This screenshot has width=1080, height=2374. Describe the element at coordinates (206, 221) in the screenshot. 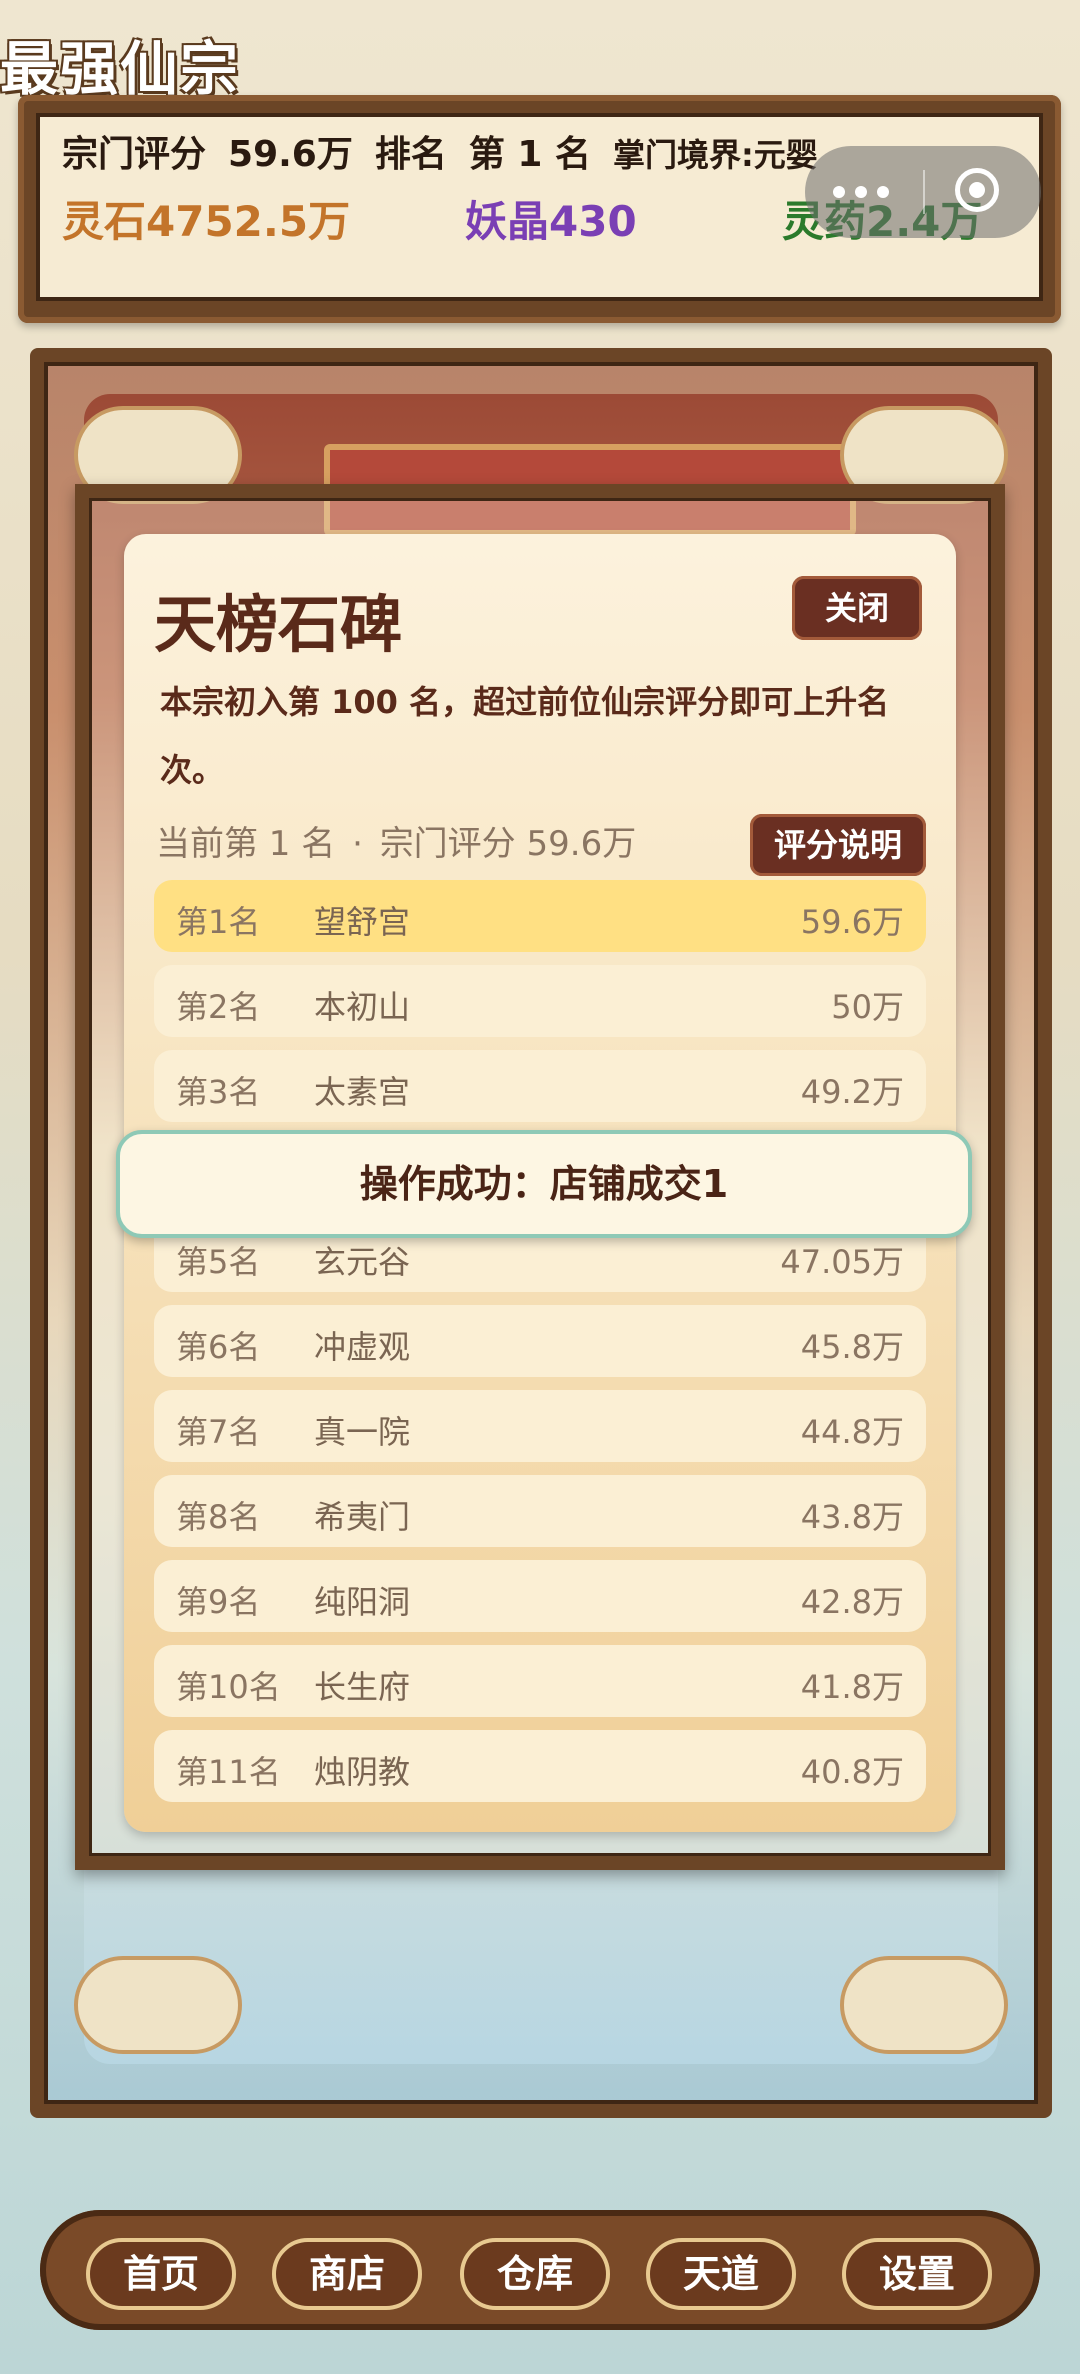

I see `spirit-stone-count: 灵石4752.5万` at that location.